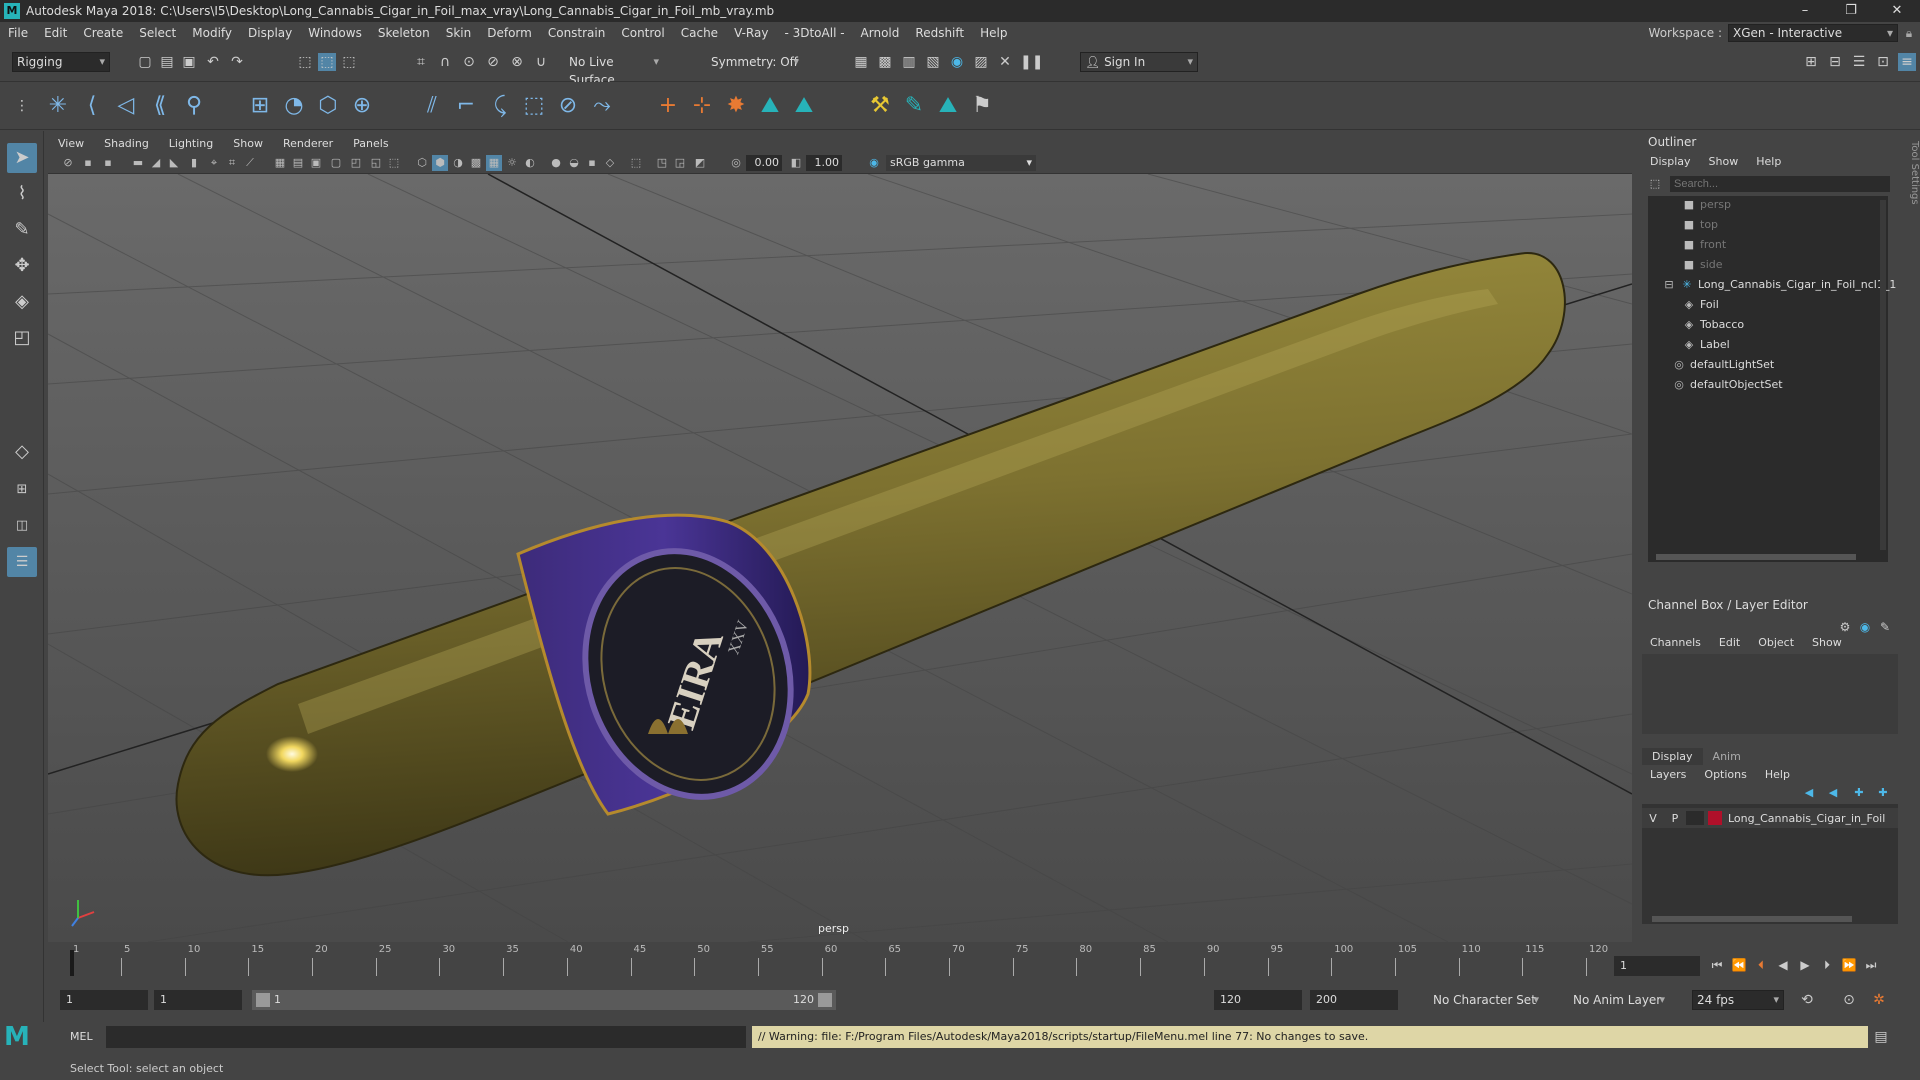  What do you see at coordinates (512, 163) in the screenshot?
I see `shadows-icon: ☼` at bounding box center [512, 163].